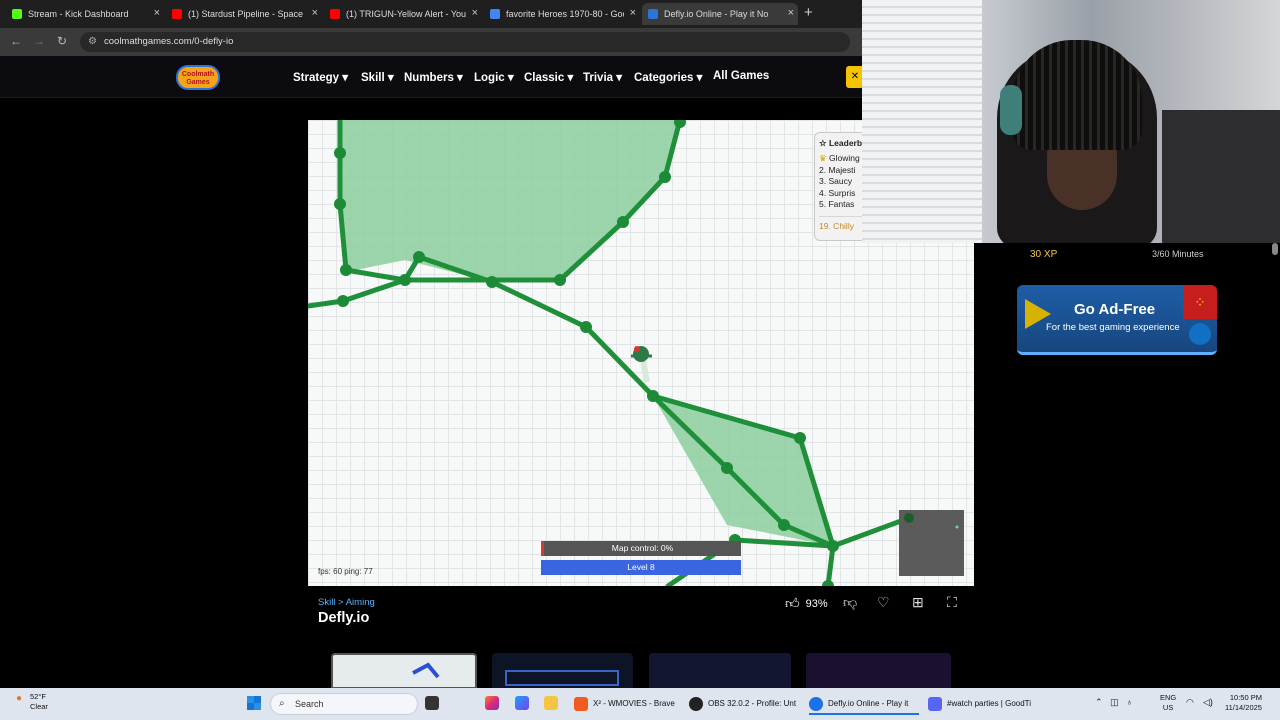  What do you see at coordinates (465, 42) in the screenshot?
I see `address-bar: ⚙ coolmathgames.com/0-defly-io` at bounding box center [465, 42].